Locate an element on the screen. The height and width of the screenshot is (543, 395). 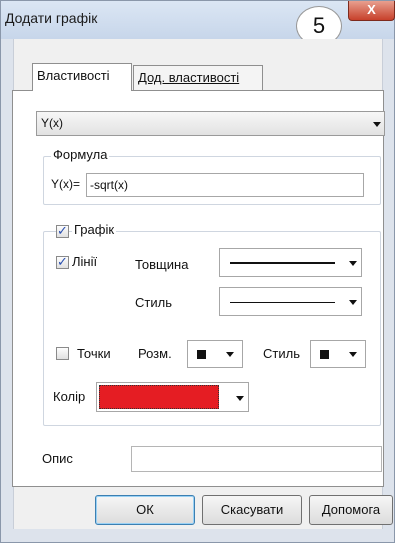
lines-checkbox is located at coordinates (62, 262).